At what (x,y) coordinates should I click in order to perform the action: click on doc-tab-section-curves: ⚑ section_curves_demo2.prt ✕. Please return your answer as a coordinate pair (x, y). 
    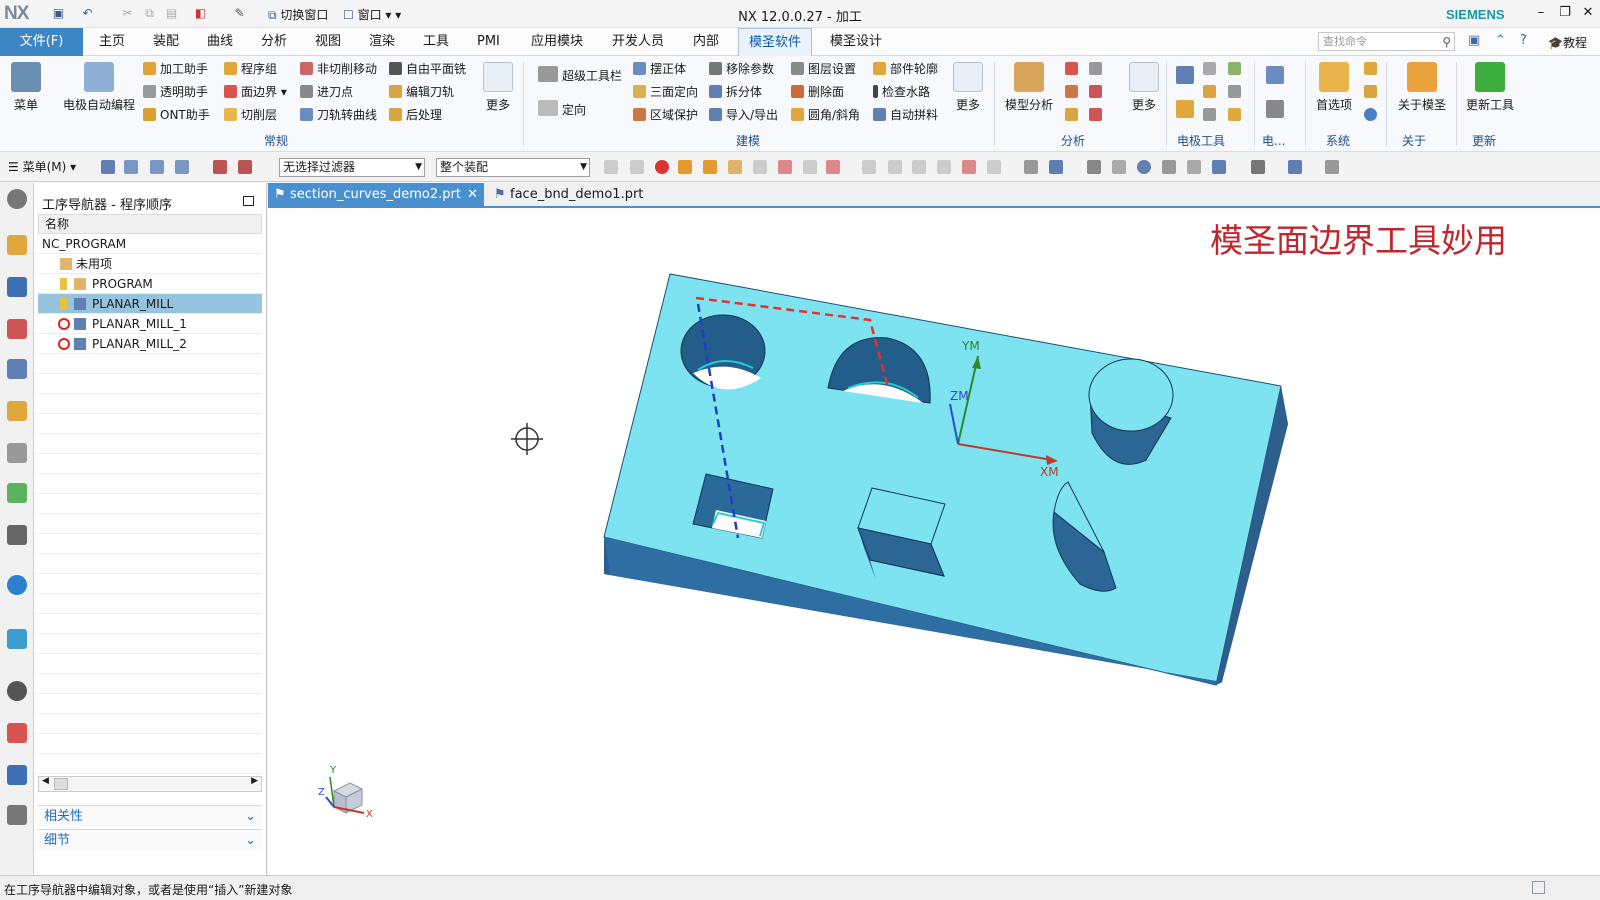
    Looking at the image, I should click on (376, 195).